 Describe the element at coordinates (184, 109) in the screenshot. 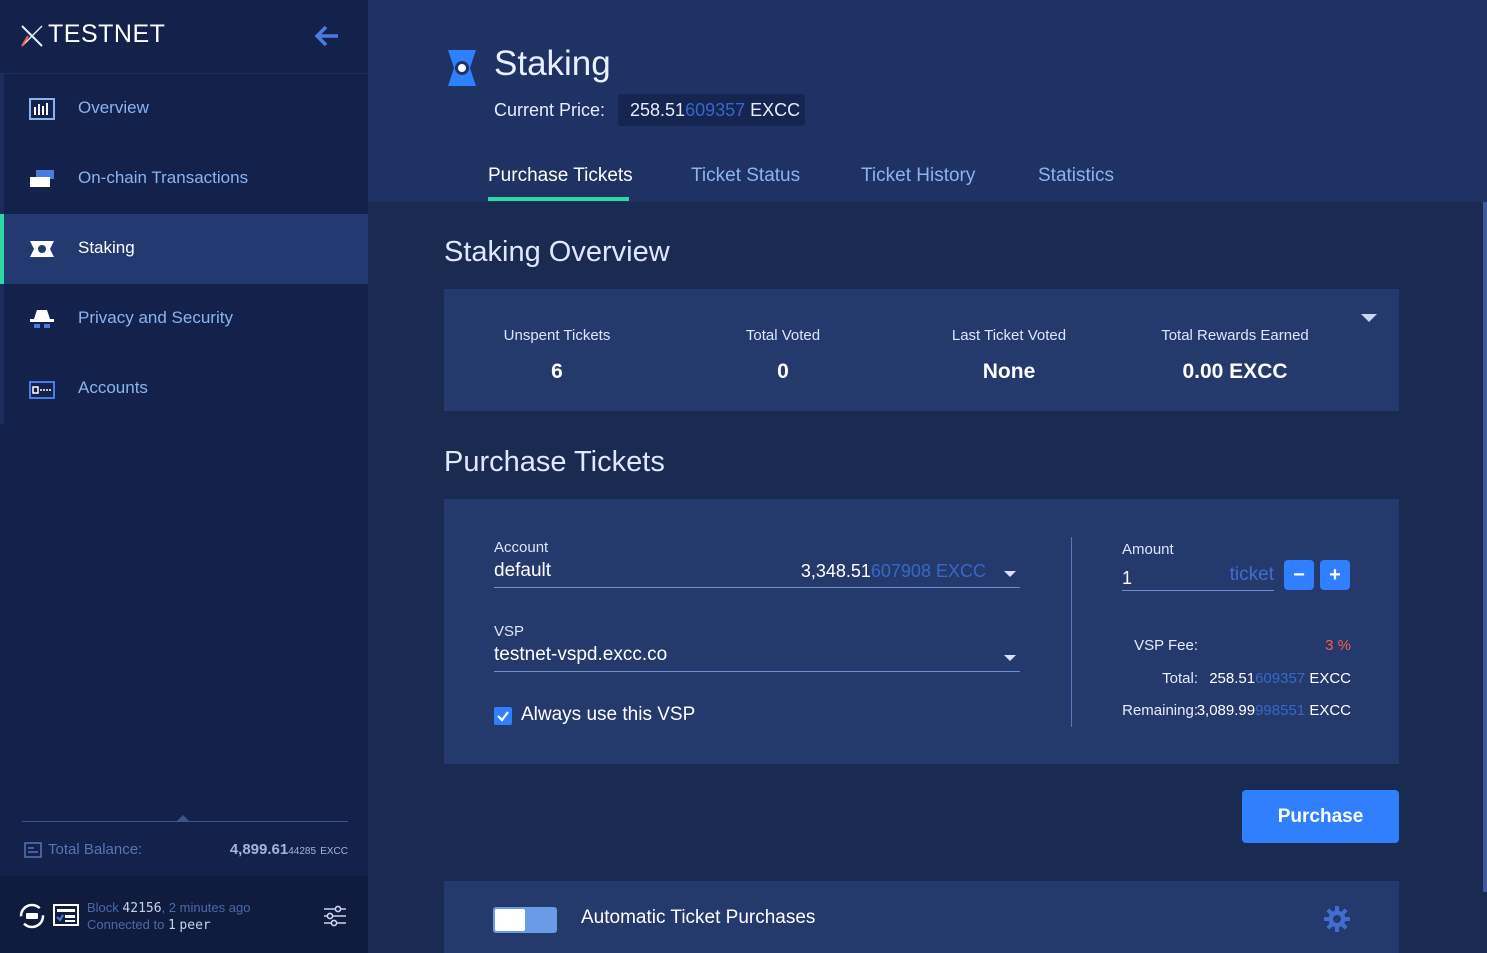

I see `sidebar-item-overview: Overview` at that location.